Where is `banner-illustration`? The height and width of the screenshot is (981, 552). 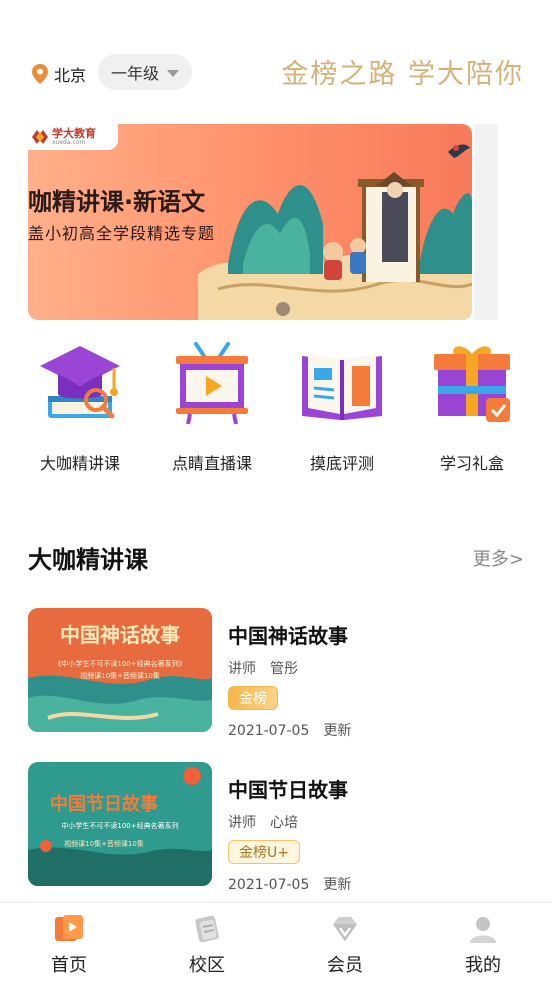 banner-illustration is located at coordinates (335, 232).